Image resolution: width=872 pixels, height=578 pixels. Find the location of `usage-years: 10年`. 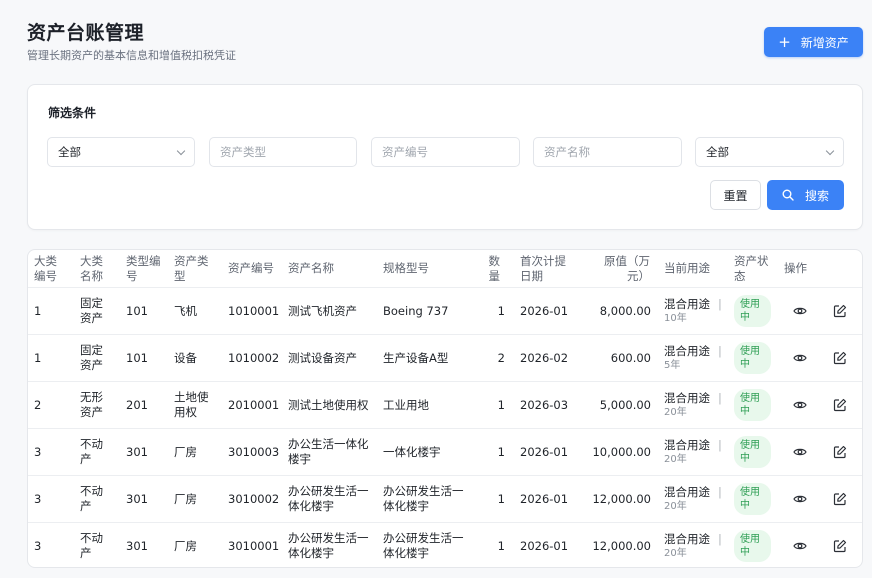

usage-years: 10年 is located at coordinates (675, 318).